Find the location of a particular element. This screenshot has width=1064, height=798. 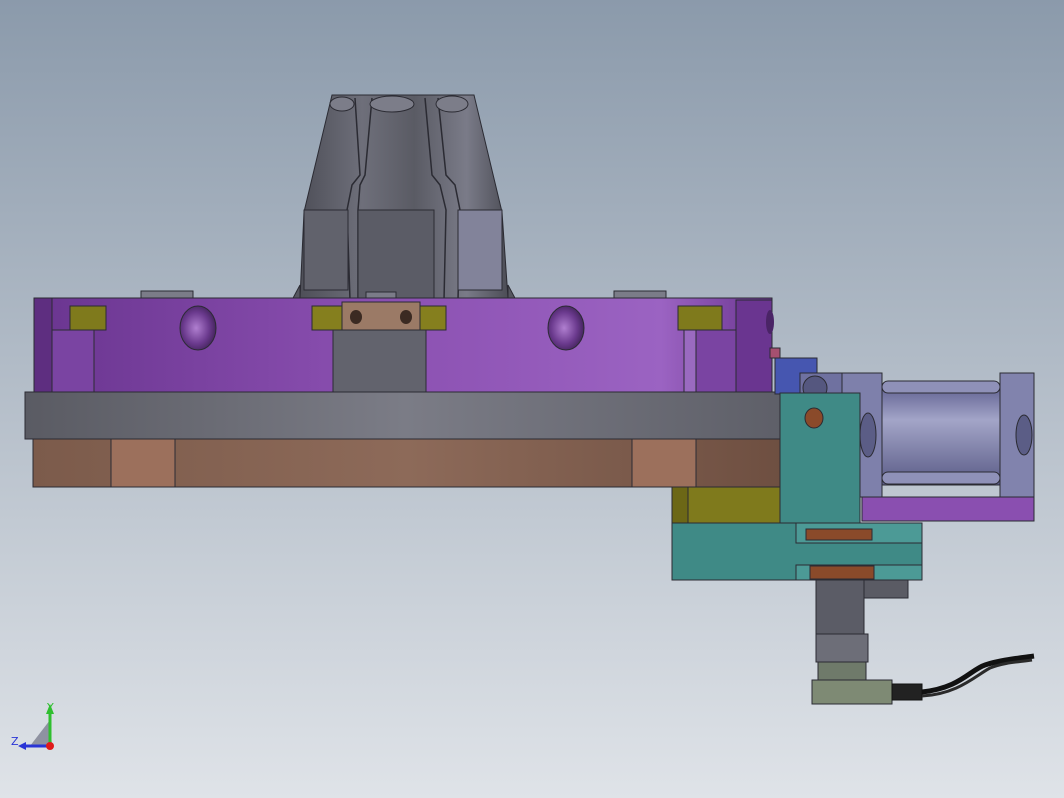

triad-y-label: Y is located at coordinates (50, 707).